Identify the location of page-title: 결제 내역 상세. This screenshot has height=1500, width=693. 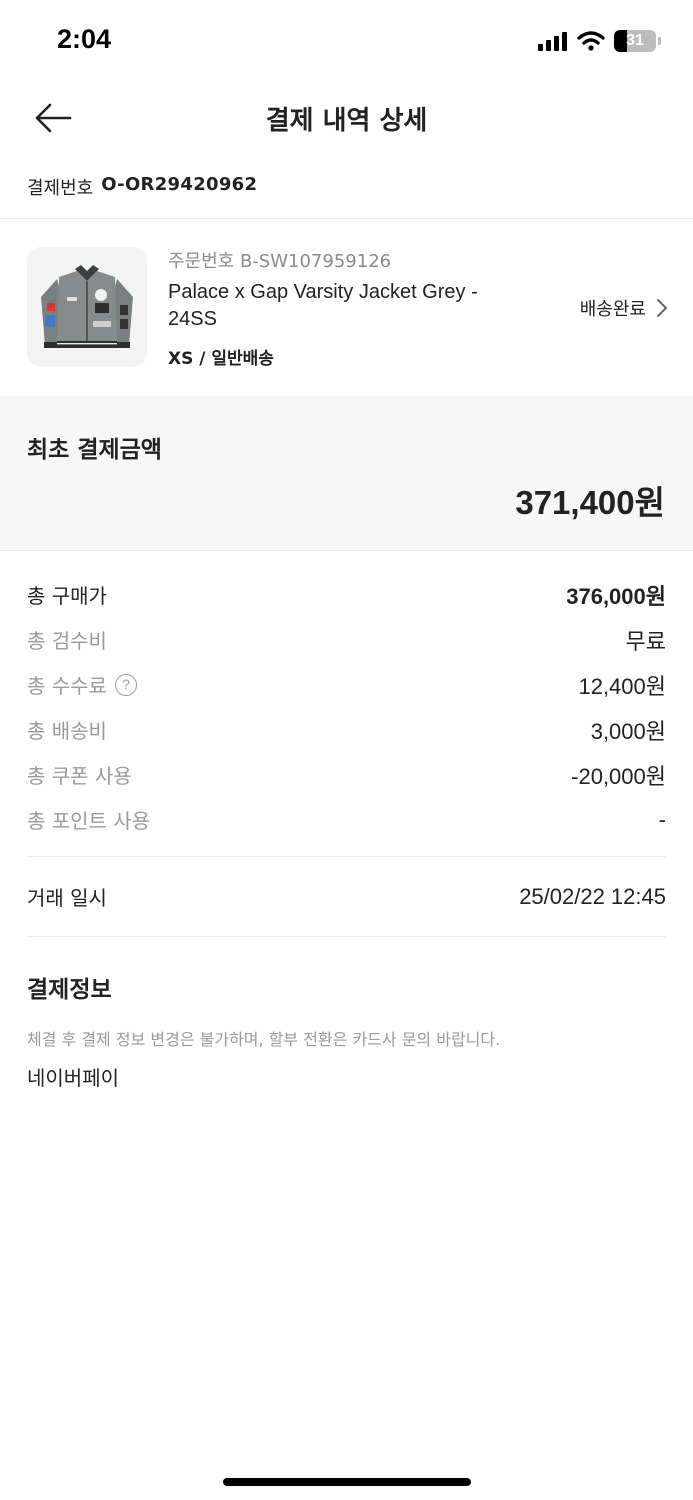
(346, 121).